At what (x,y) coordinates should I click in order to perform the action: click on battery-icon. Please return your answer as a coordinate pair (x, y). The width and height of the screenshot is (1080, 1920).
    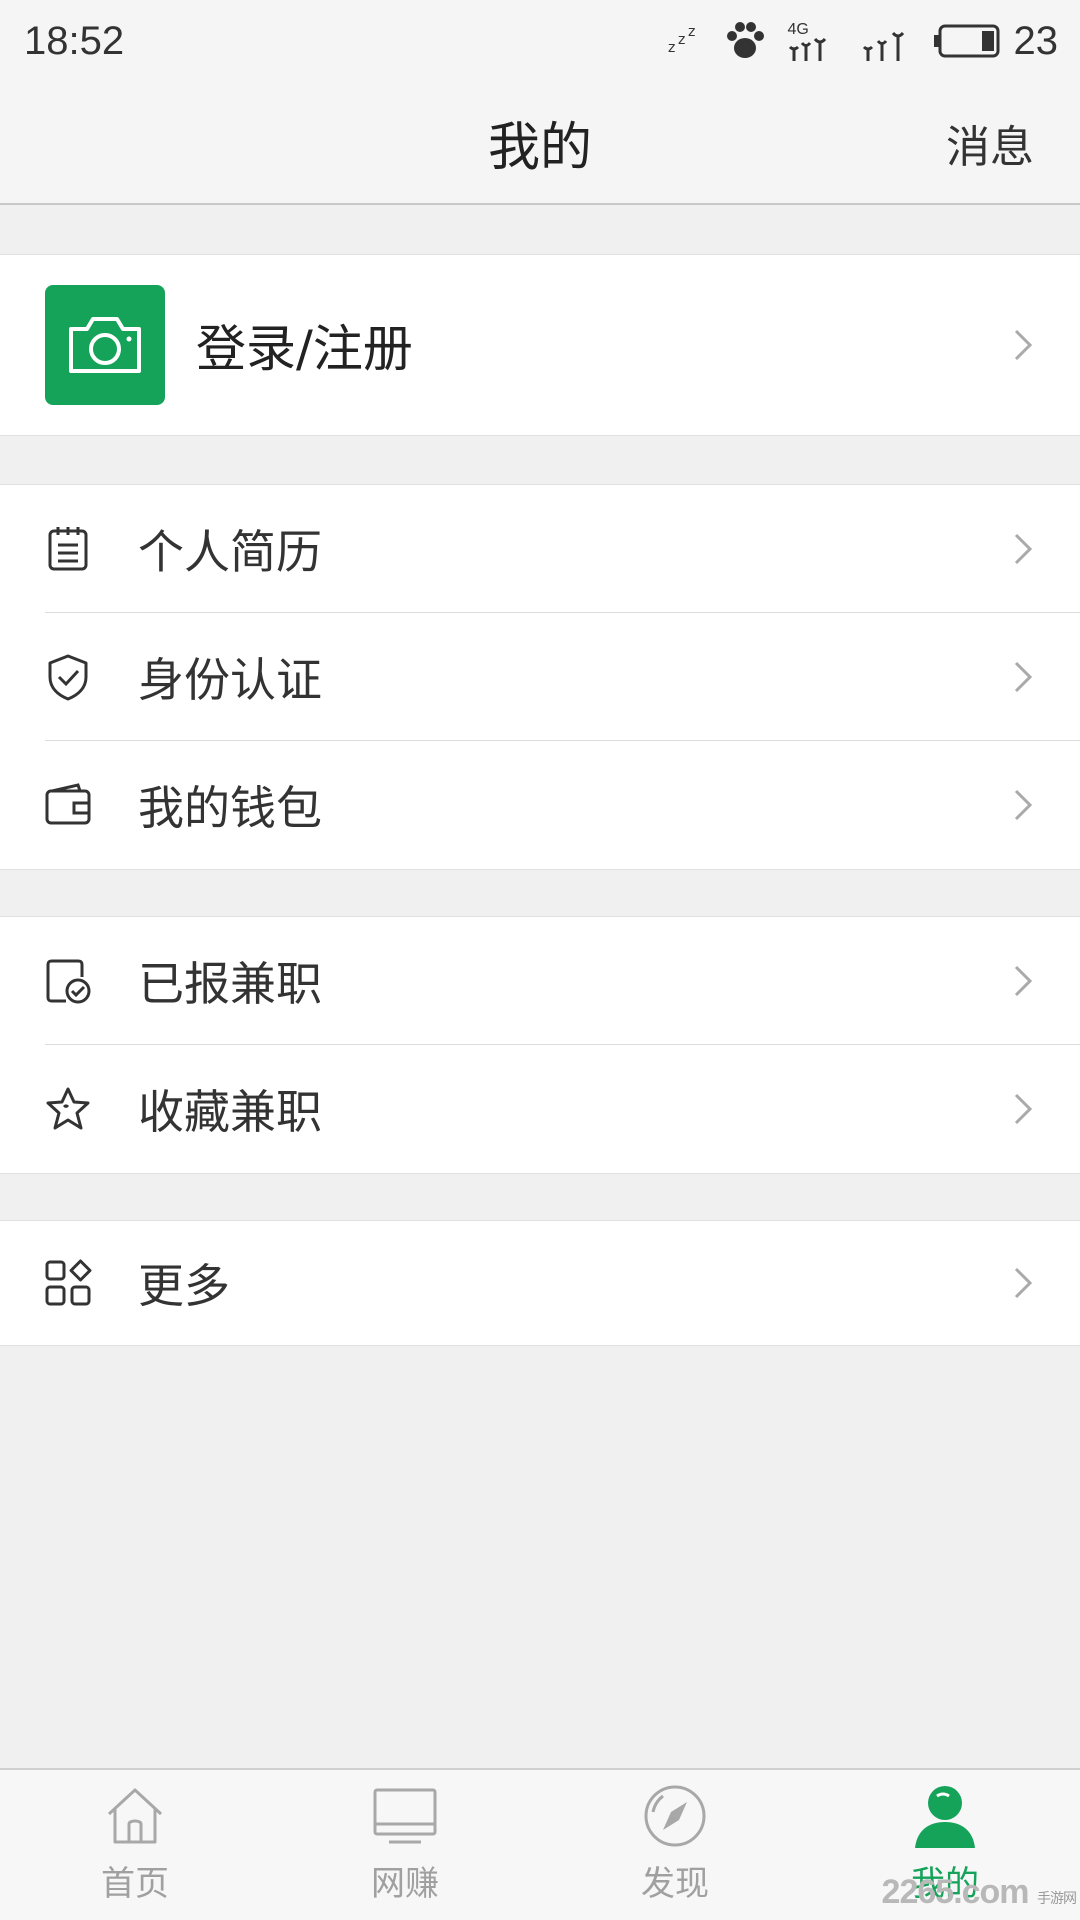
    Looking at the image, I should click on (966, 41).